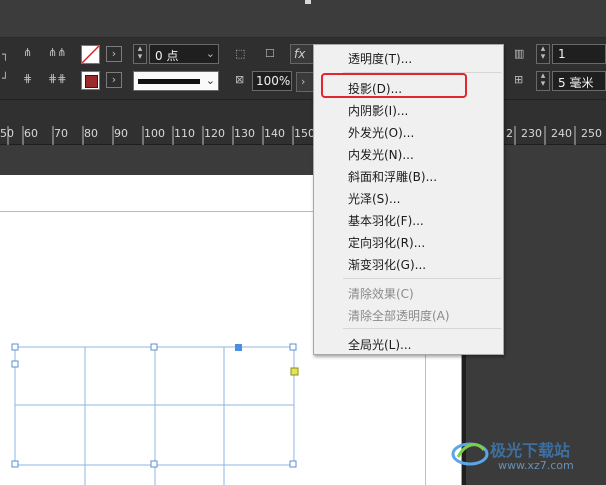 This screenshot has width=606, height=485. I want to click on columns-value: 1, so click(562, 54).